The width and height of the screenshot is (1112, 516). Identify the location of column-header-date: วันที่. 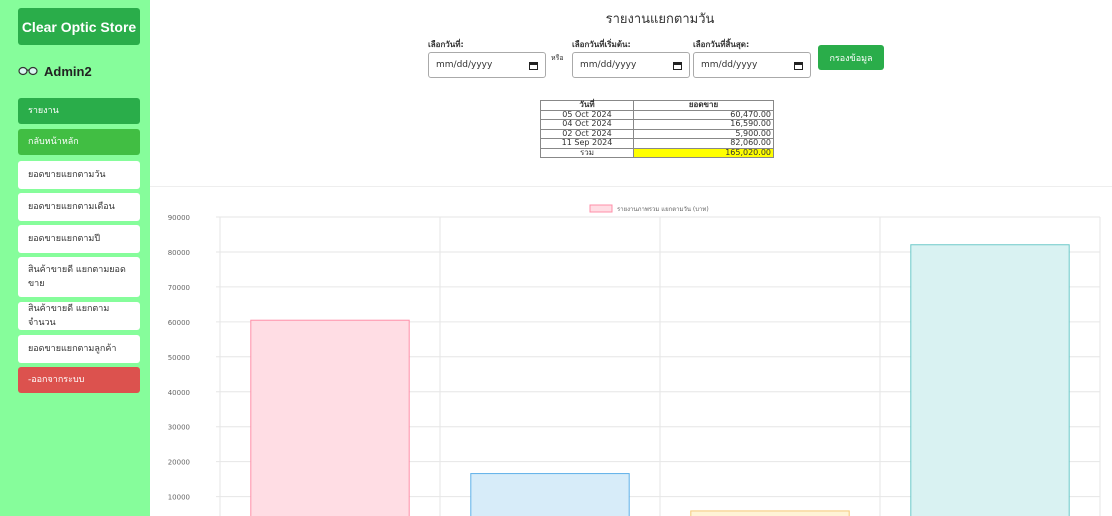
(587, 105).